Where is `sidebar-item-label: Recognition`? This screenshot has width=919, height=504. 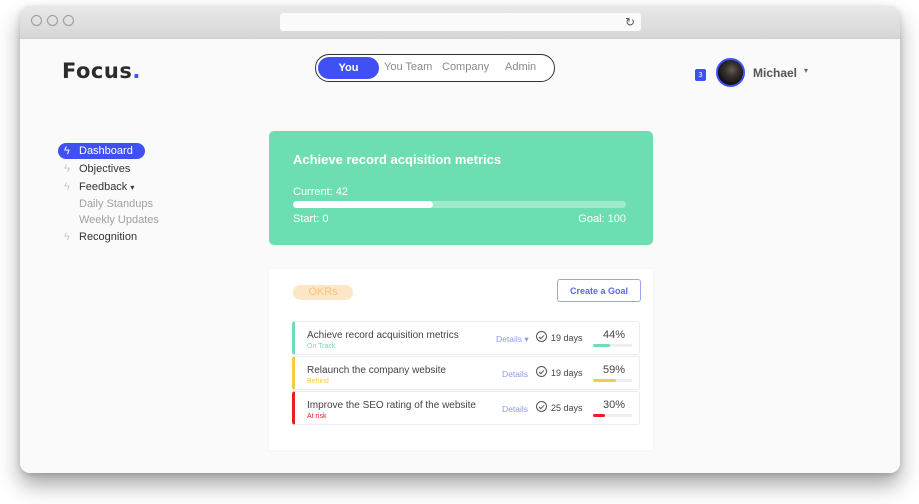 sidebar-item-label: Recognition is located at coordinates (108, 237).